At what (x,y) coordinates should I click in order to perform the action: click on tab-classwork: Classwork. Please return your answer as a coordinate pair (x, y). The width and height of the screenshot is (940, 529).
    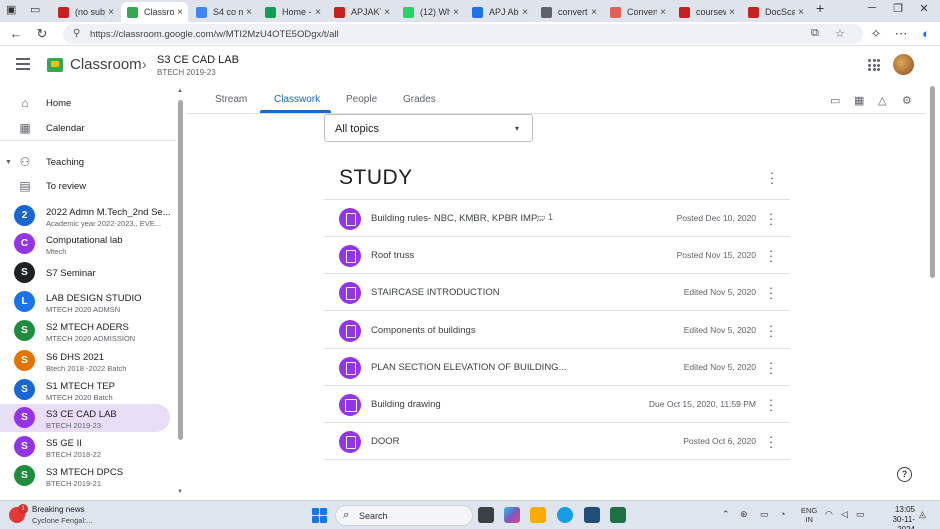
    Looking at the image, I should click on (297, 99).